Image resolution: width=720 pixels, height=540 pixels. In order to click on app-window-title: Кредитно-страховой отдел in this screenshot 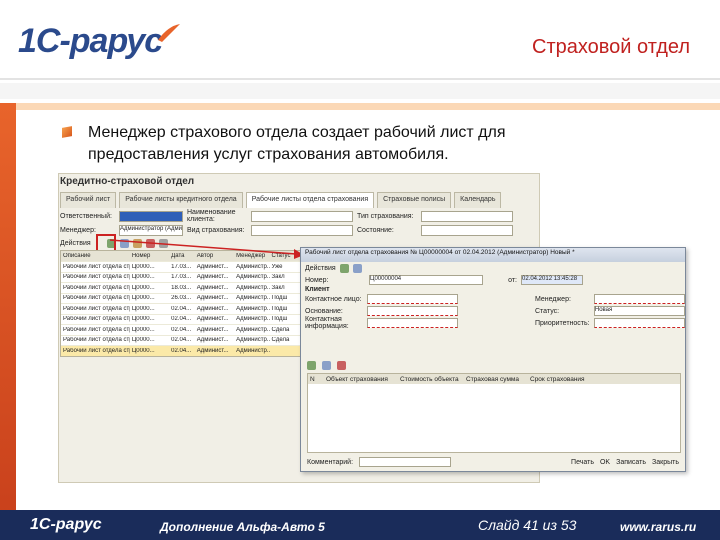, I will do `click(127, 181)`.